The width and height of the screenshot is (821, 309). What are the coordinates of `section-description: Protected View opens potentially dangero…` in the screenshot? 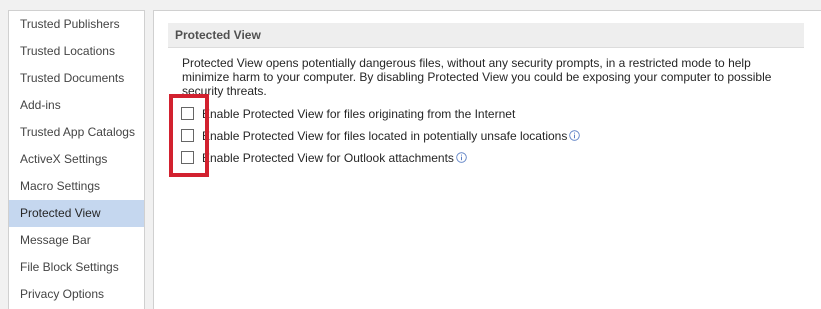 It's located at (477, 77).